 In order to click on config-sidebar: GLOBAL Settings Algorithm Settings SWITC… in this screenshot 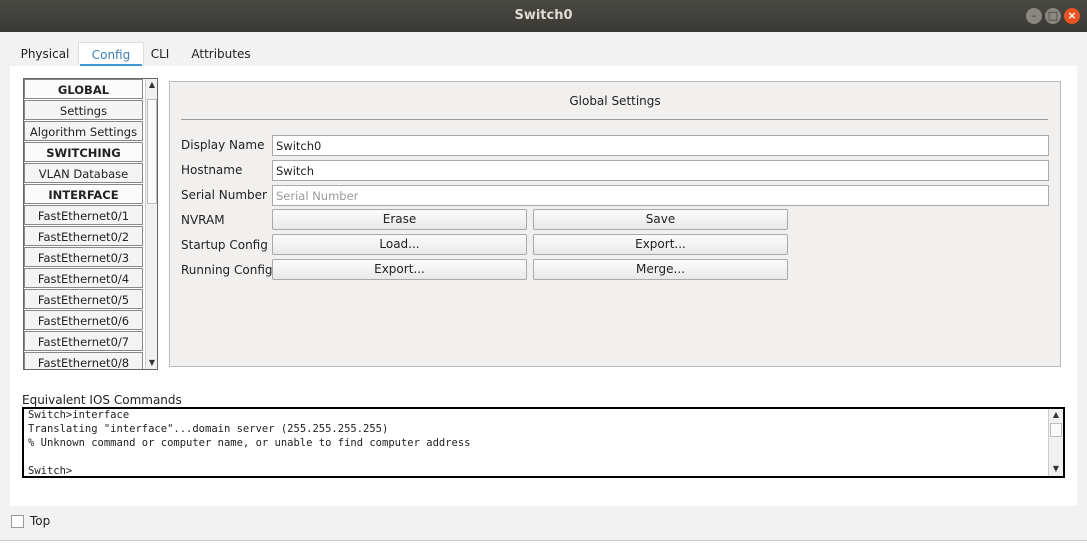, I will do `click(90, 224)`.